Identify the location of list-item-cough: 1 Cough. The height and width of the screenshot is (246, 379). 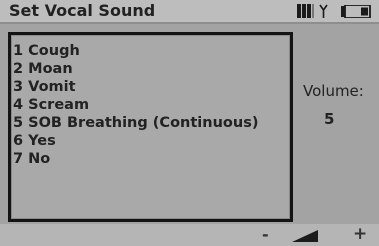
(135, 51).